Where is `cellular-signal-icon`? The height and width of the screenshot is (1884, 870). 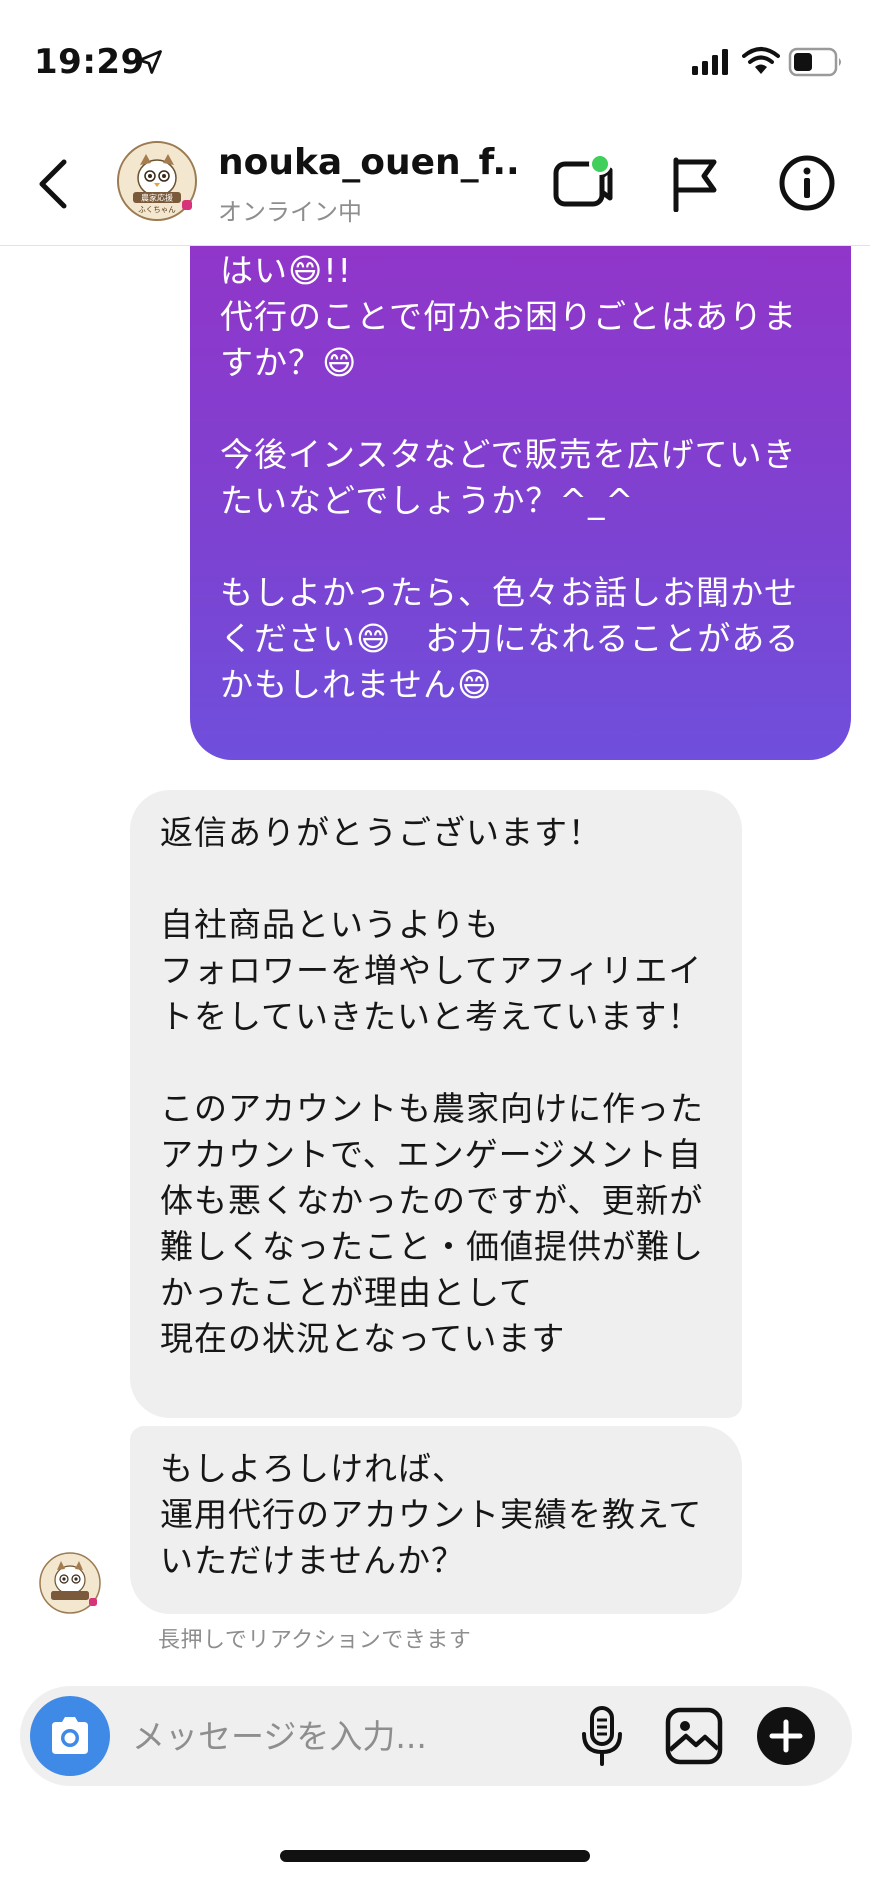 cellular-signal-icon is located at coordinates (710, 62).